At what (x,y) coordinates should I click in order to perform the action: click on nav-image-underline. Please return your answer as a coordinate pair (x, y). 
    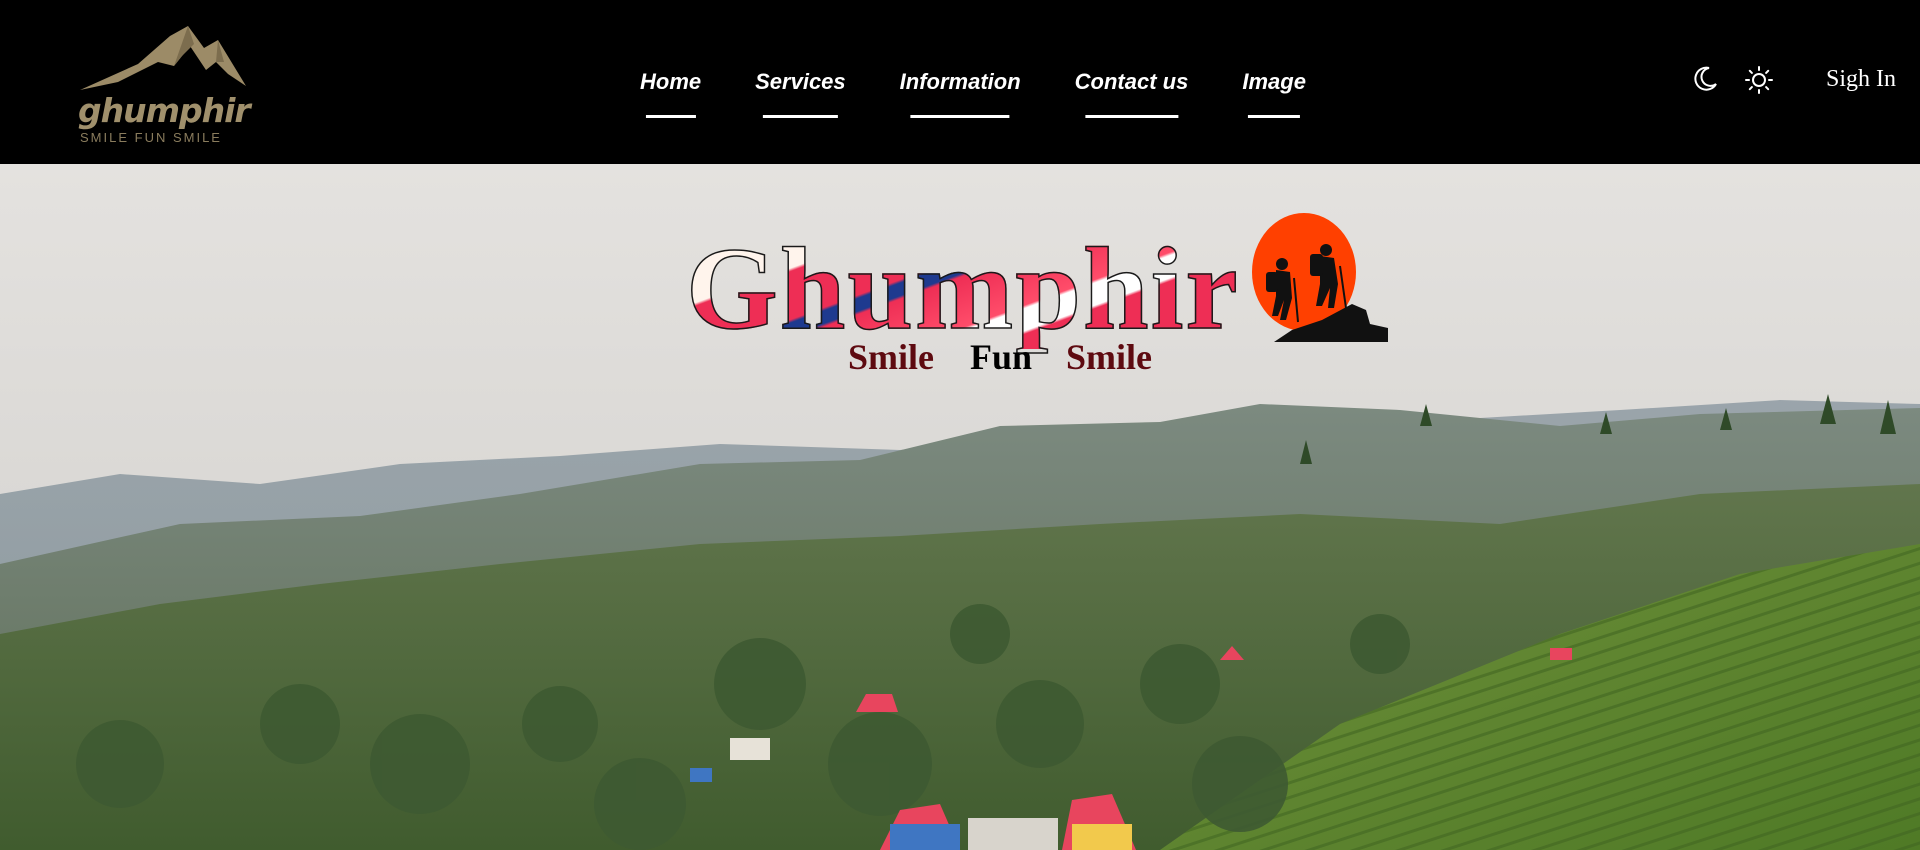
    Looking at the image, I should click on (1274, 116).